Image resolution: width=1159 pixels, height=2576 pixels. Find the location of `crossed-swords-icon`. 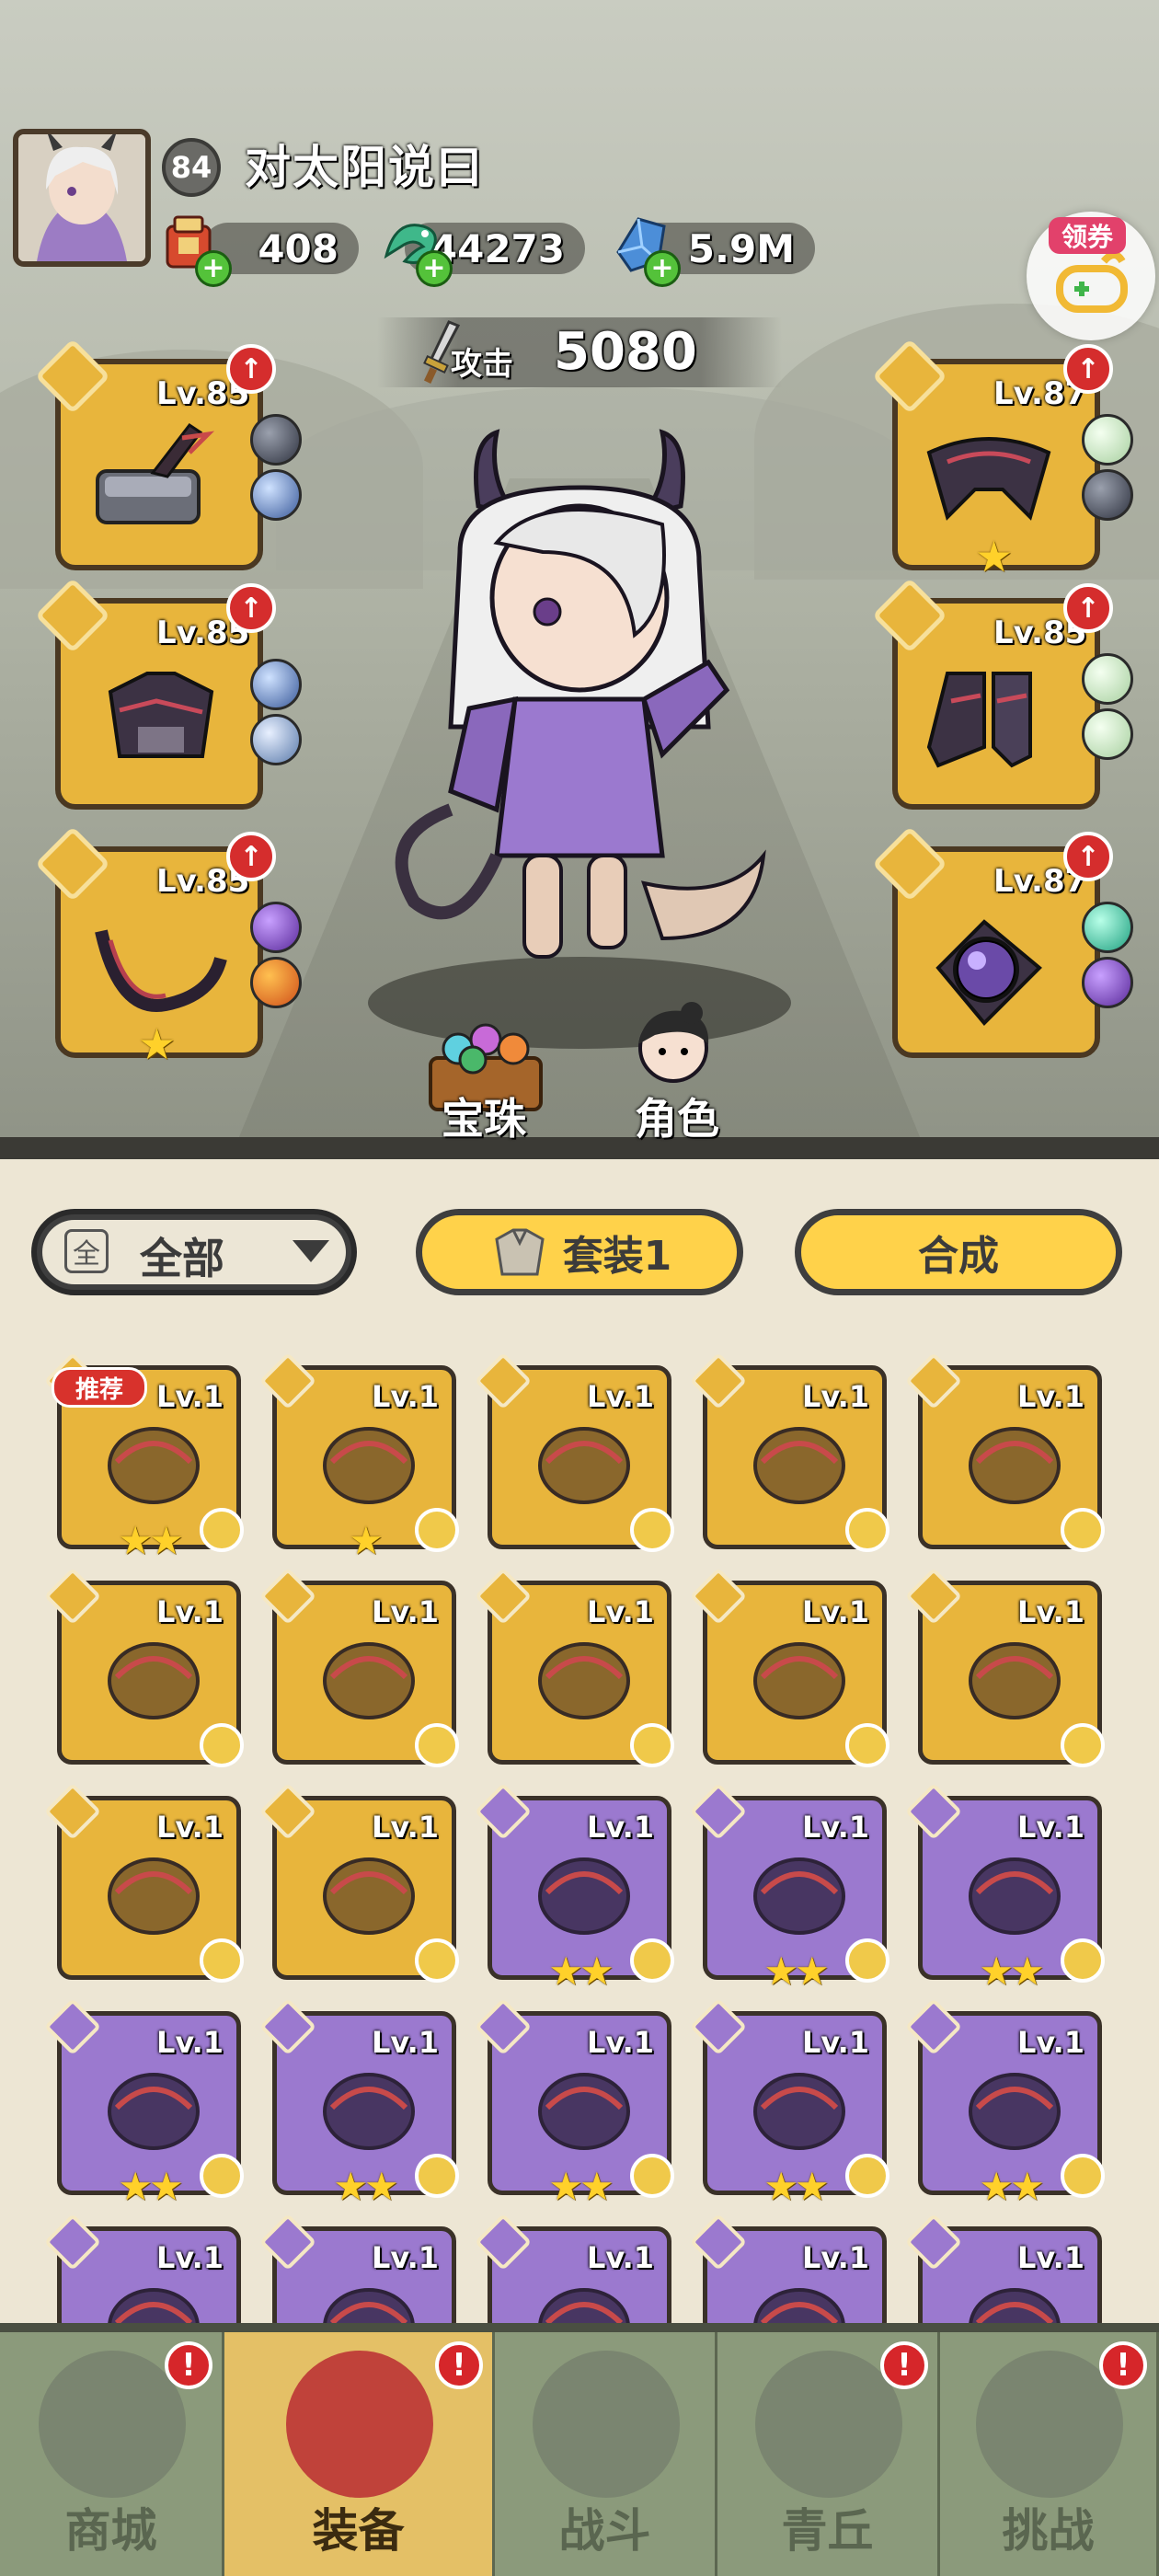

crossed-swords-icon is located at coordinates (606, 2424).